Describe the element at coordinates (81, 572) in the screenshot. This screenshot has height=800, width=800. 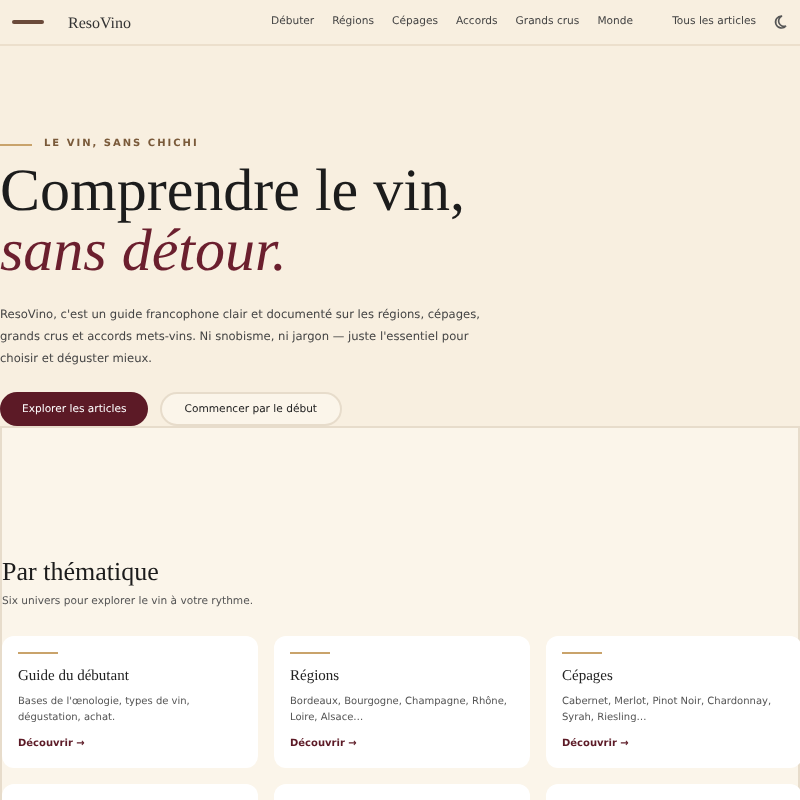
I see `section-title: Par thématique` at that location.